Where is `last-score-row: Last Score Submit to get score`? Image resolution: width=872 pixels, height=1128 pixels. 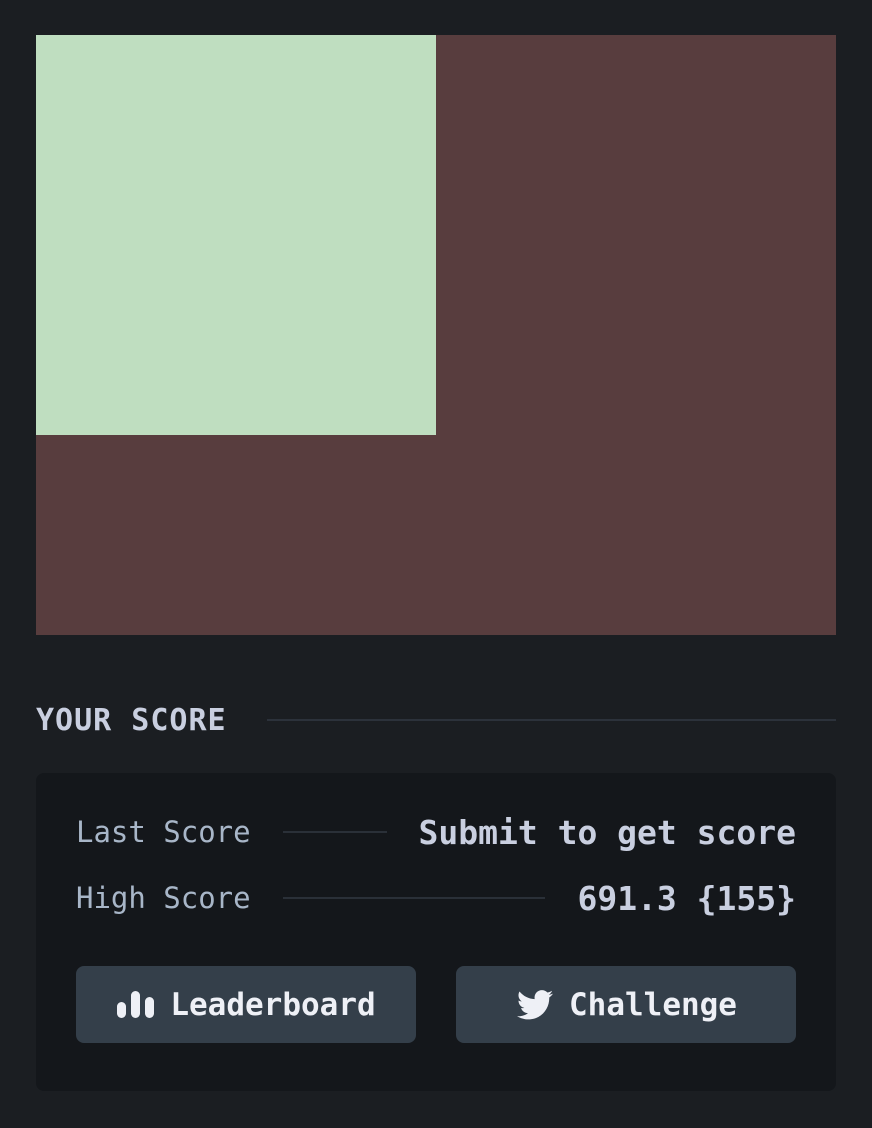
last-score-row: Last Score Submit to get score is located at coordinates (436, 832).